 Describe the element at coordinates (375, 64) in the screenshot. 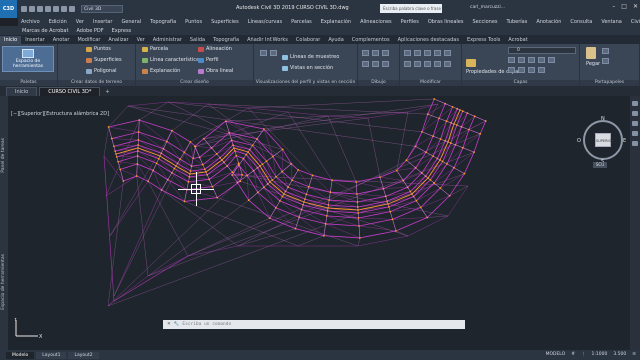

I see `rectangle-icon` at that location.